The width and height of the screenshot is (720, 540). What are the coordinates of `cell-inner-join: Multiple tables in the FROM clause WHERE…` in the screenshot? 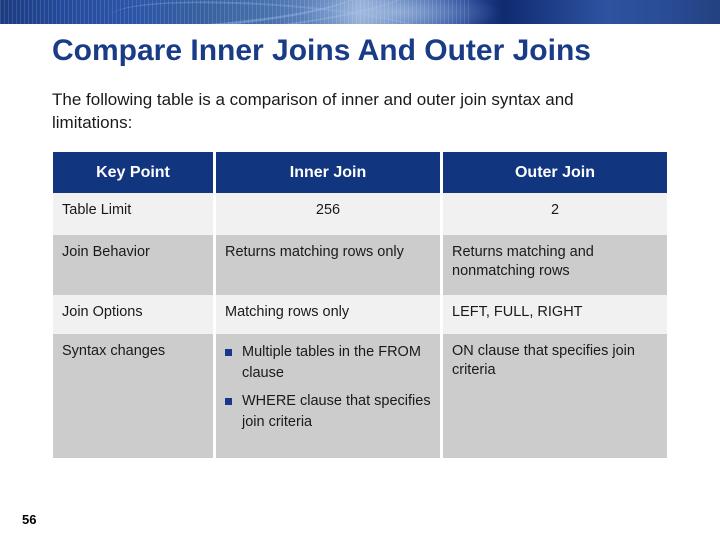 It's located at (329, 396).